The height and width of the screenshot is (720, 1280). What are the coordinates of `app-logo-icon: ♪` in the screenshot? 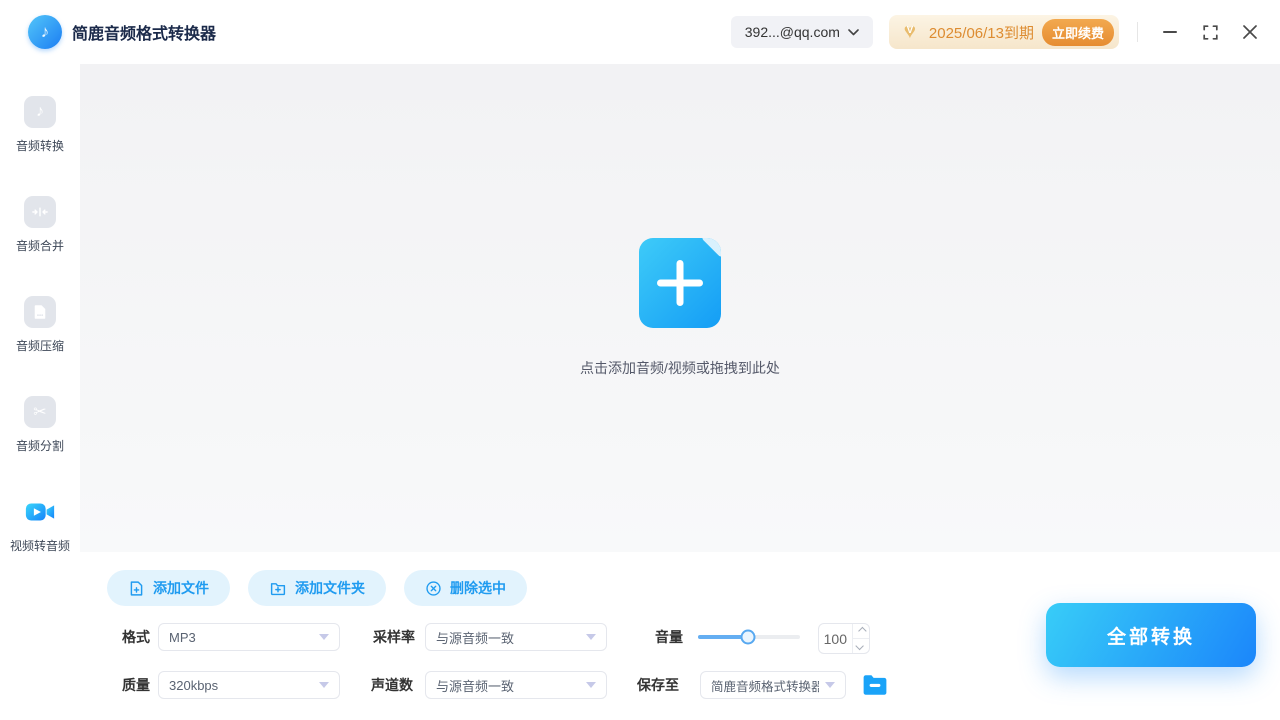 It's located at (45, 32).